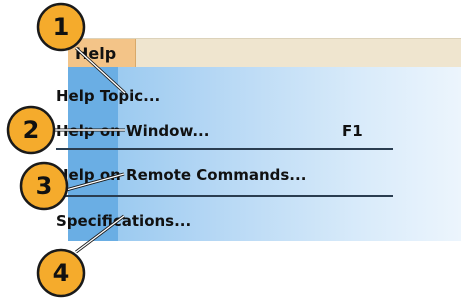 This screenshot has width=461, height=308. Describe the element at coordinates (61, 273) in the screenshot. I see `callout-number: 4` at that location.